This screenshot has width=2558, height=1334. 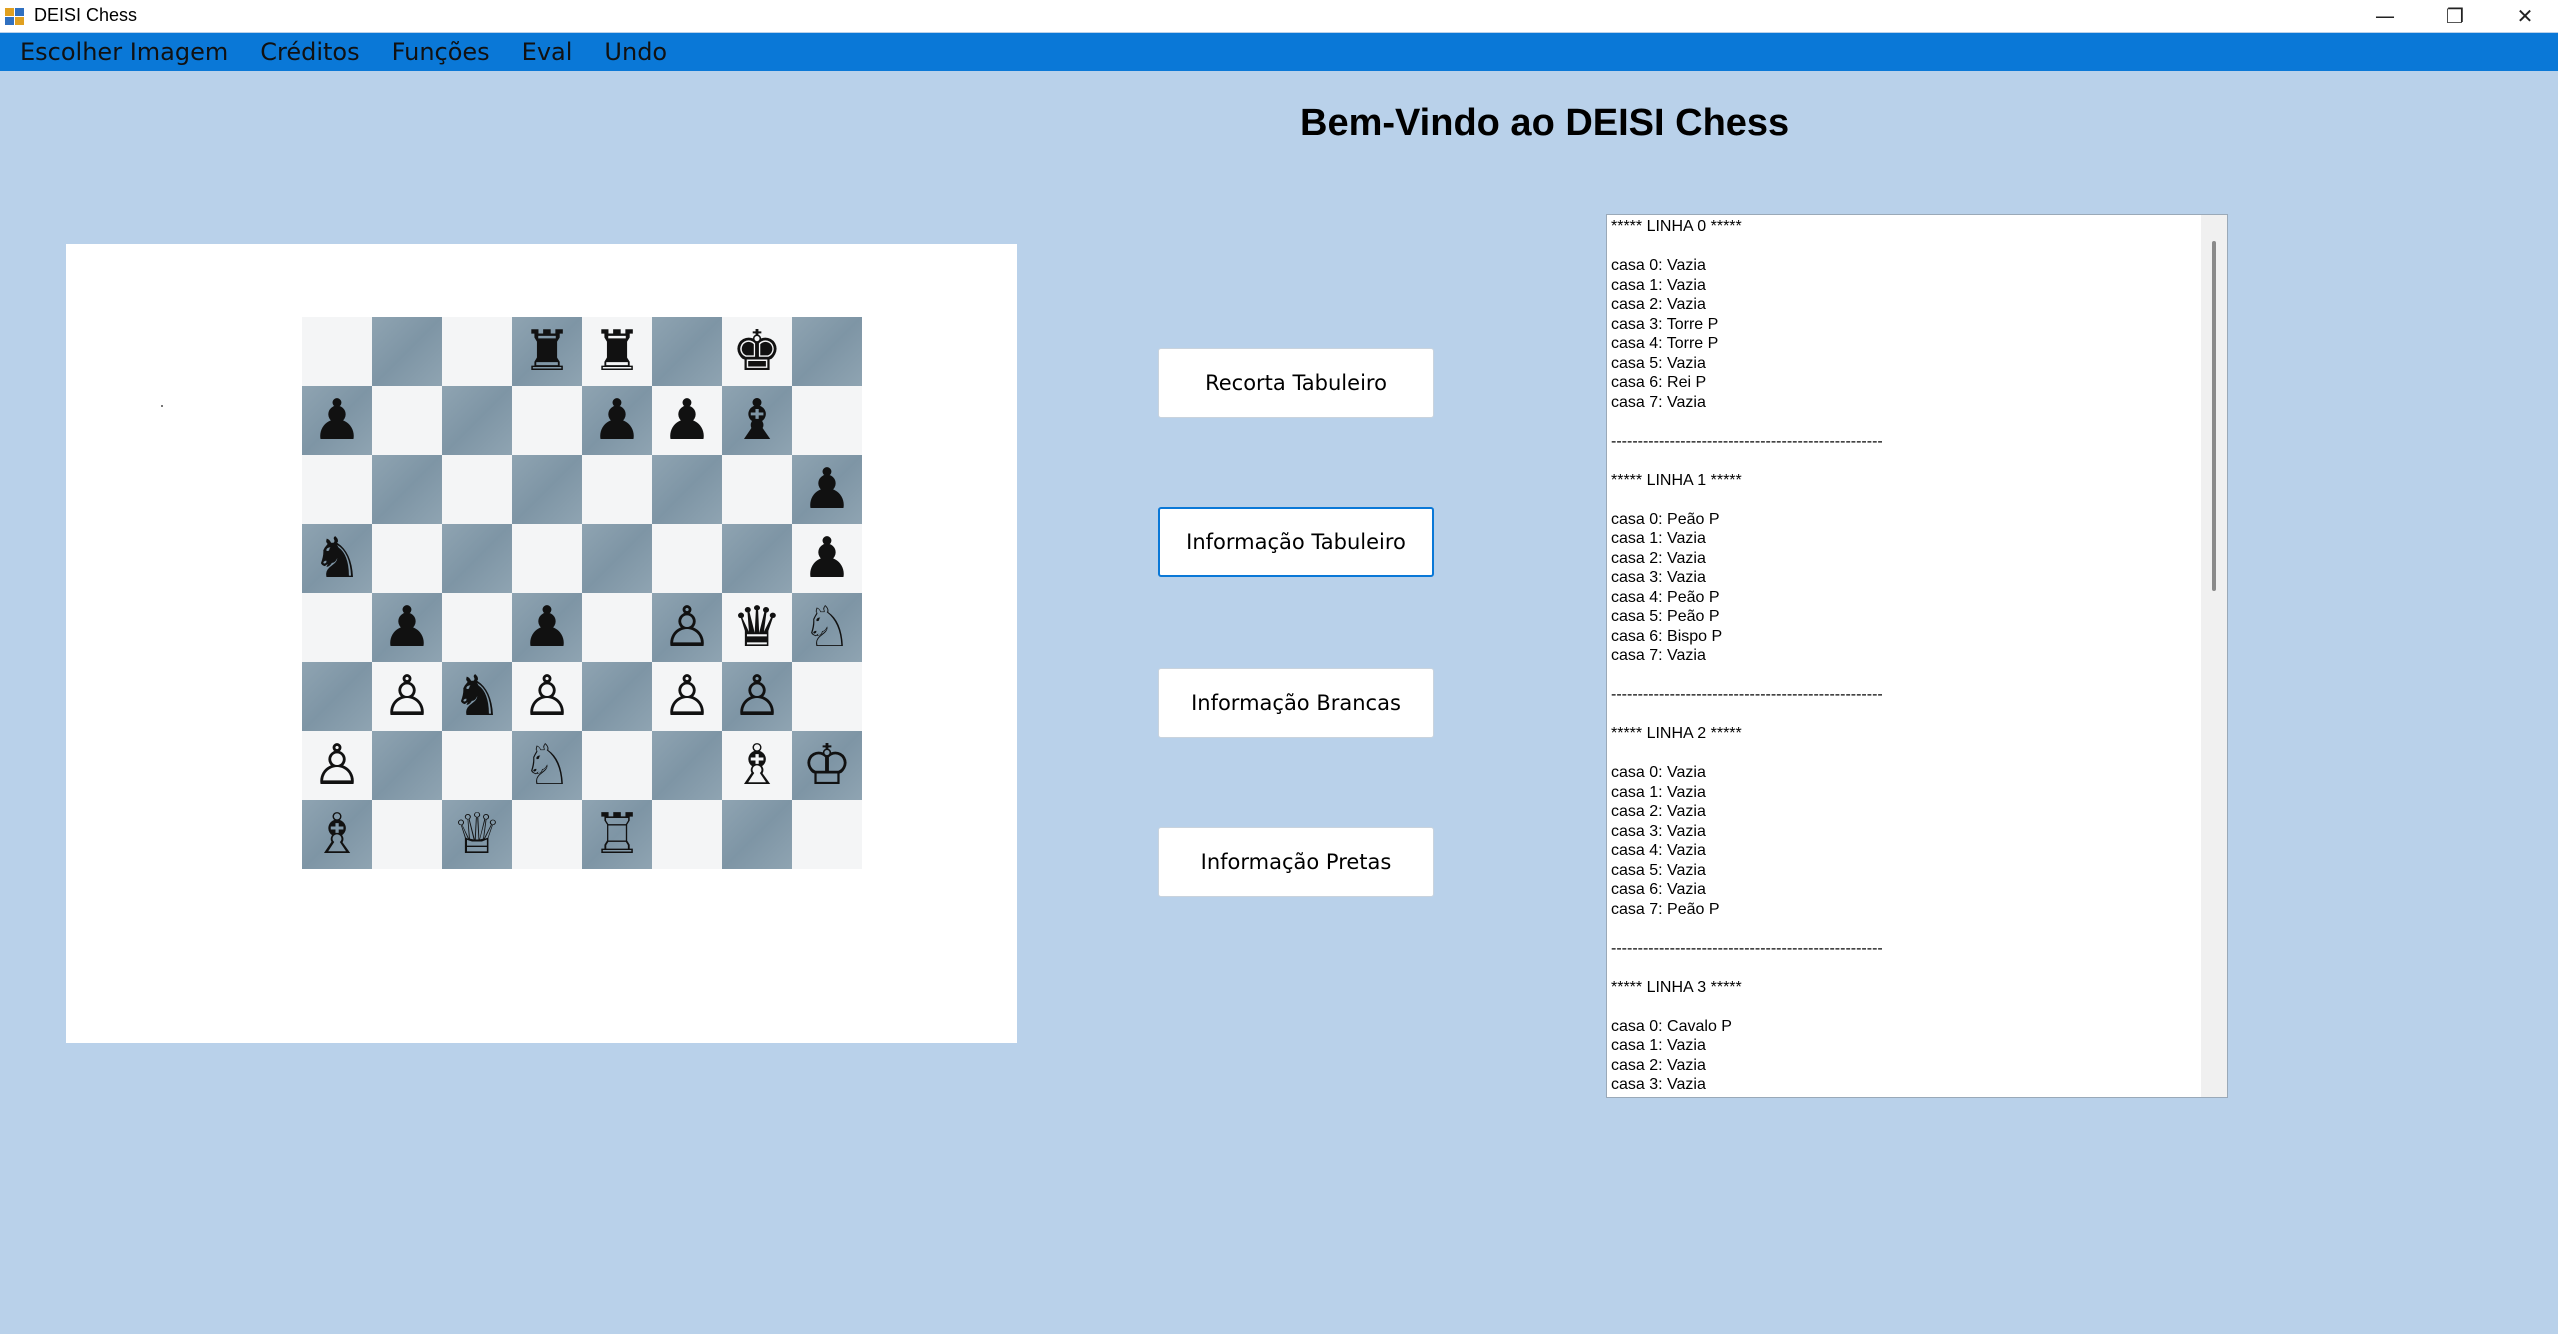 I want to click on close-button: ✕, so click(x=2524, y=16).